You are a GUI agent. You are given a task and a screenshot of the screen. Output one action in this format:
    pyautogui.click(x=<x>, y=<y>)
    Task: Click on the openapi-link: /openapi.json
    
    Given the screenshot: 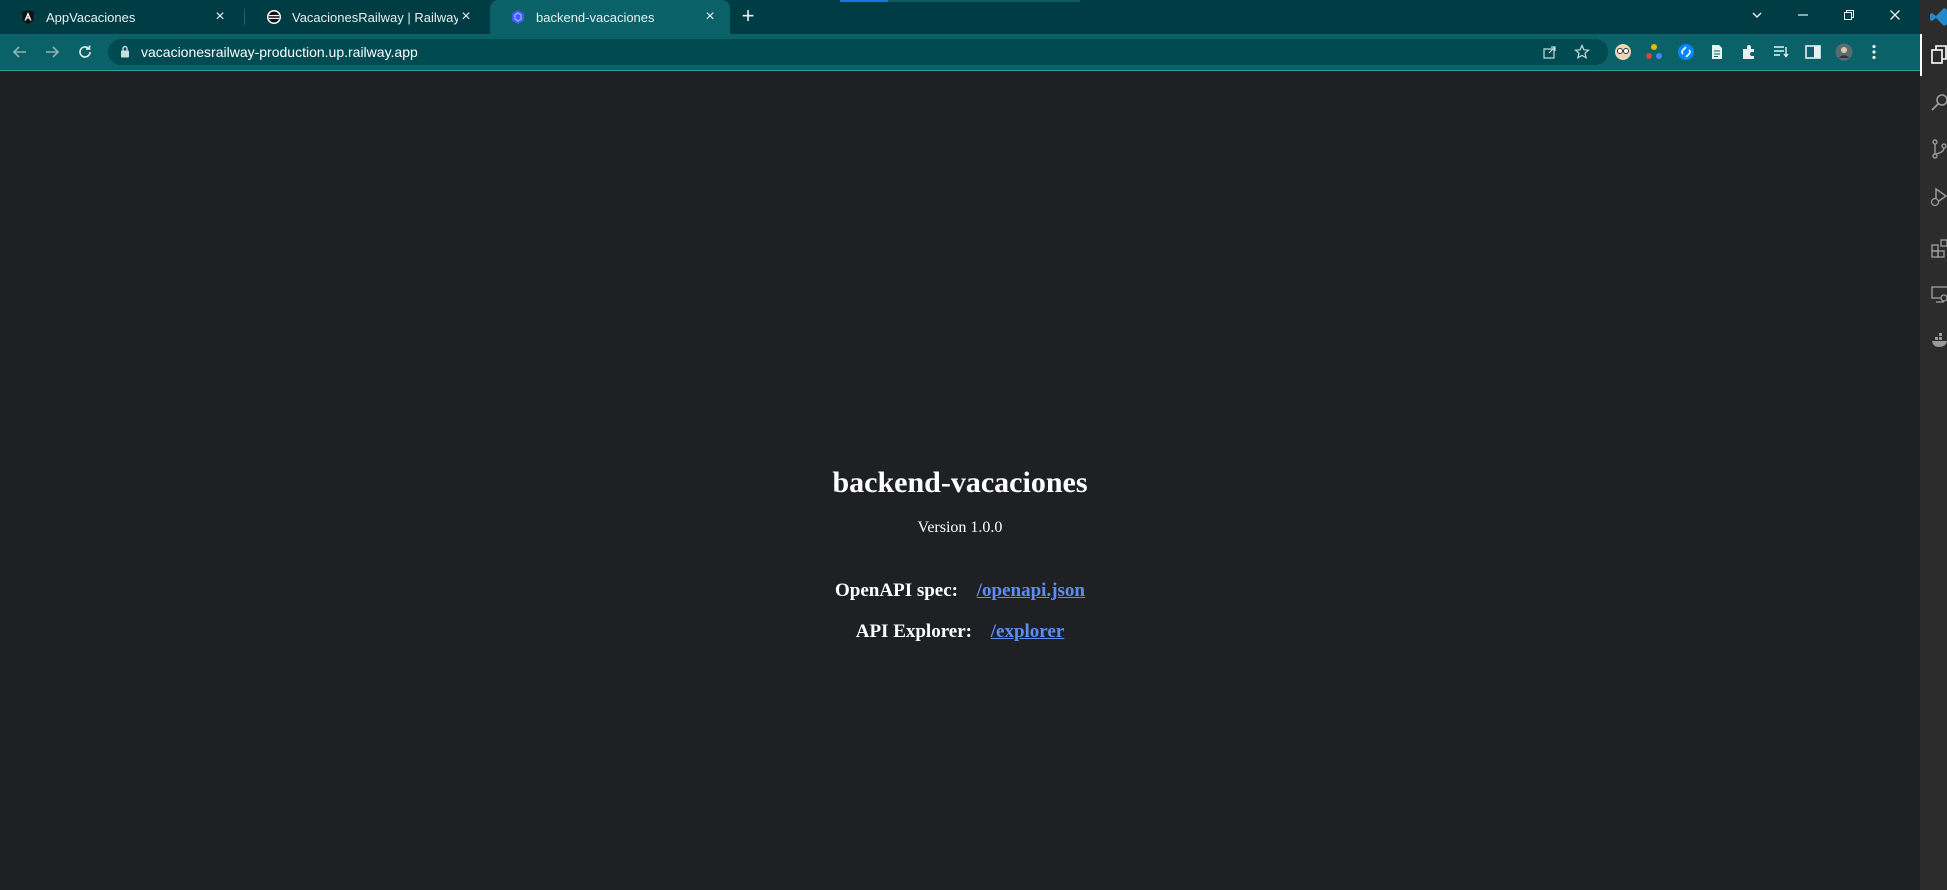 What is the action you would take?
    pyautogui.click(x=1031, y=590)
    